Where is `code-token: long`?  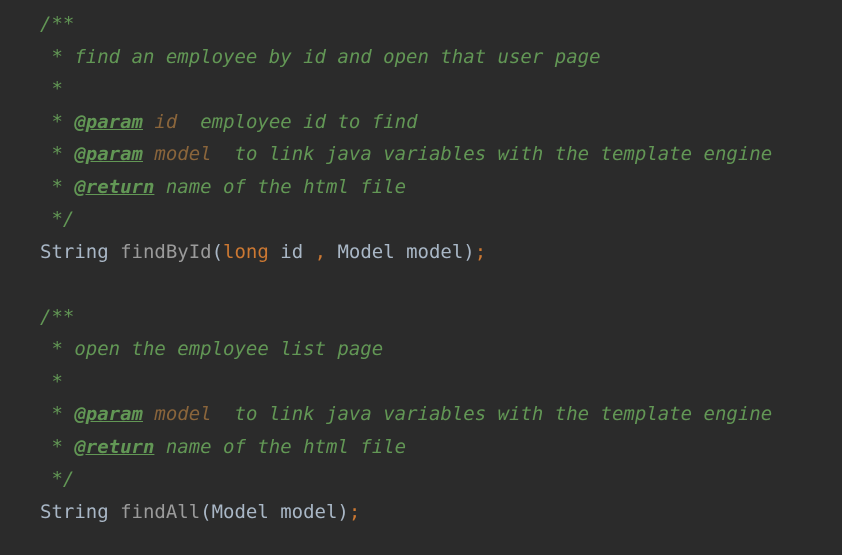
code-token: long is located at coordinates (246, 251).